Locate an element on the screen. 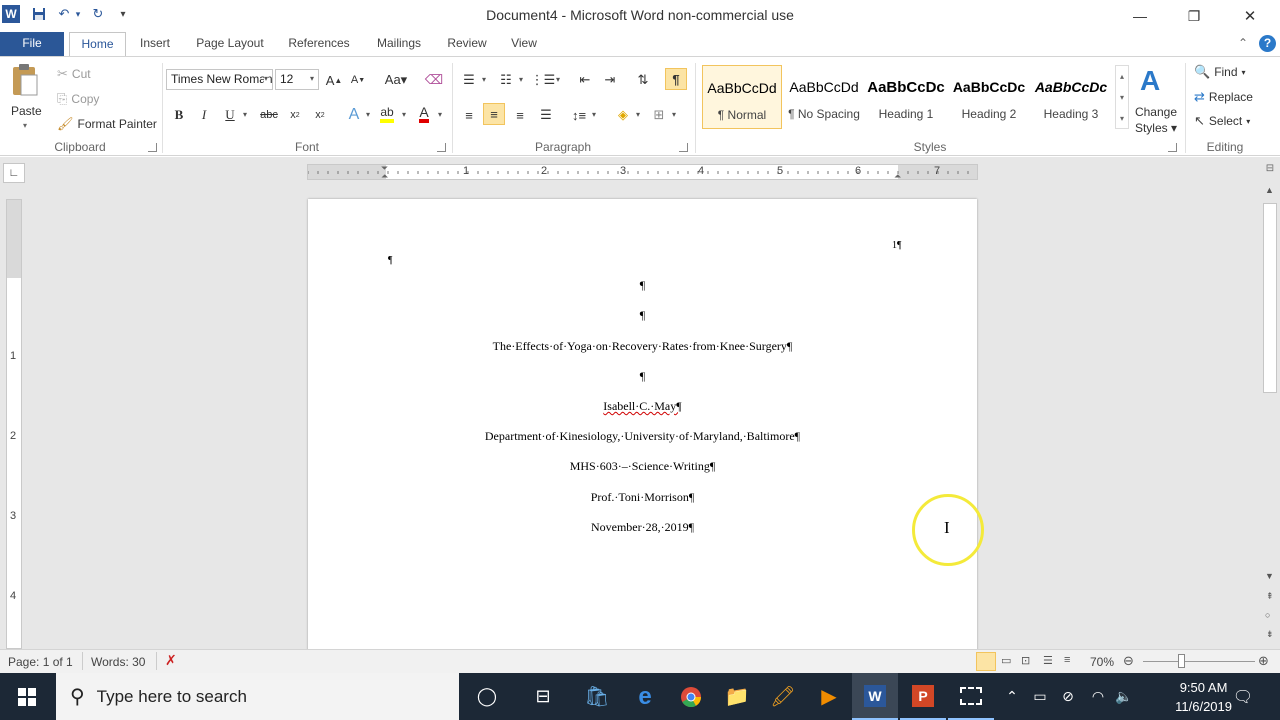 This screenshot has width=1280, height=720. line-spacing-dropdown-icon: ▾ is located at coordinates (594, 114).